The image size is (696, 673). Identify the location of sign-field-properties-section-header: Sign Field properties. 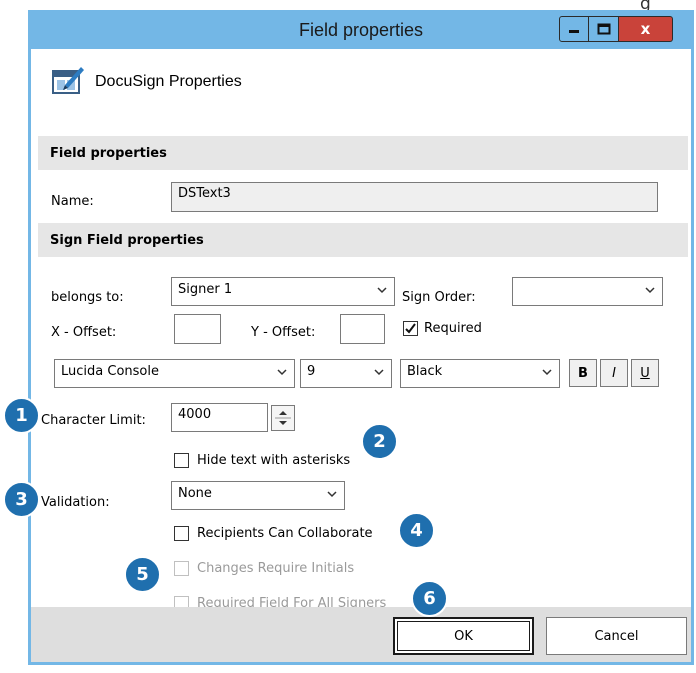
(363, 240).